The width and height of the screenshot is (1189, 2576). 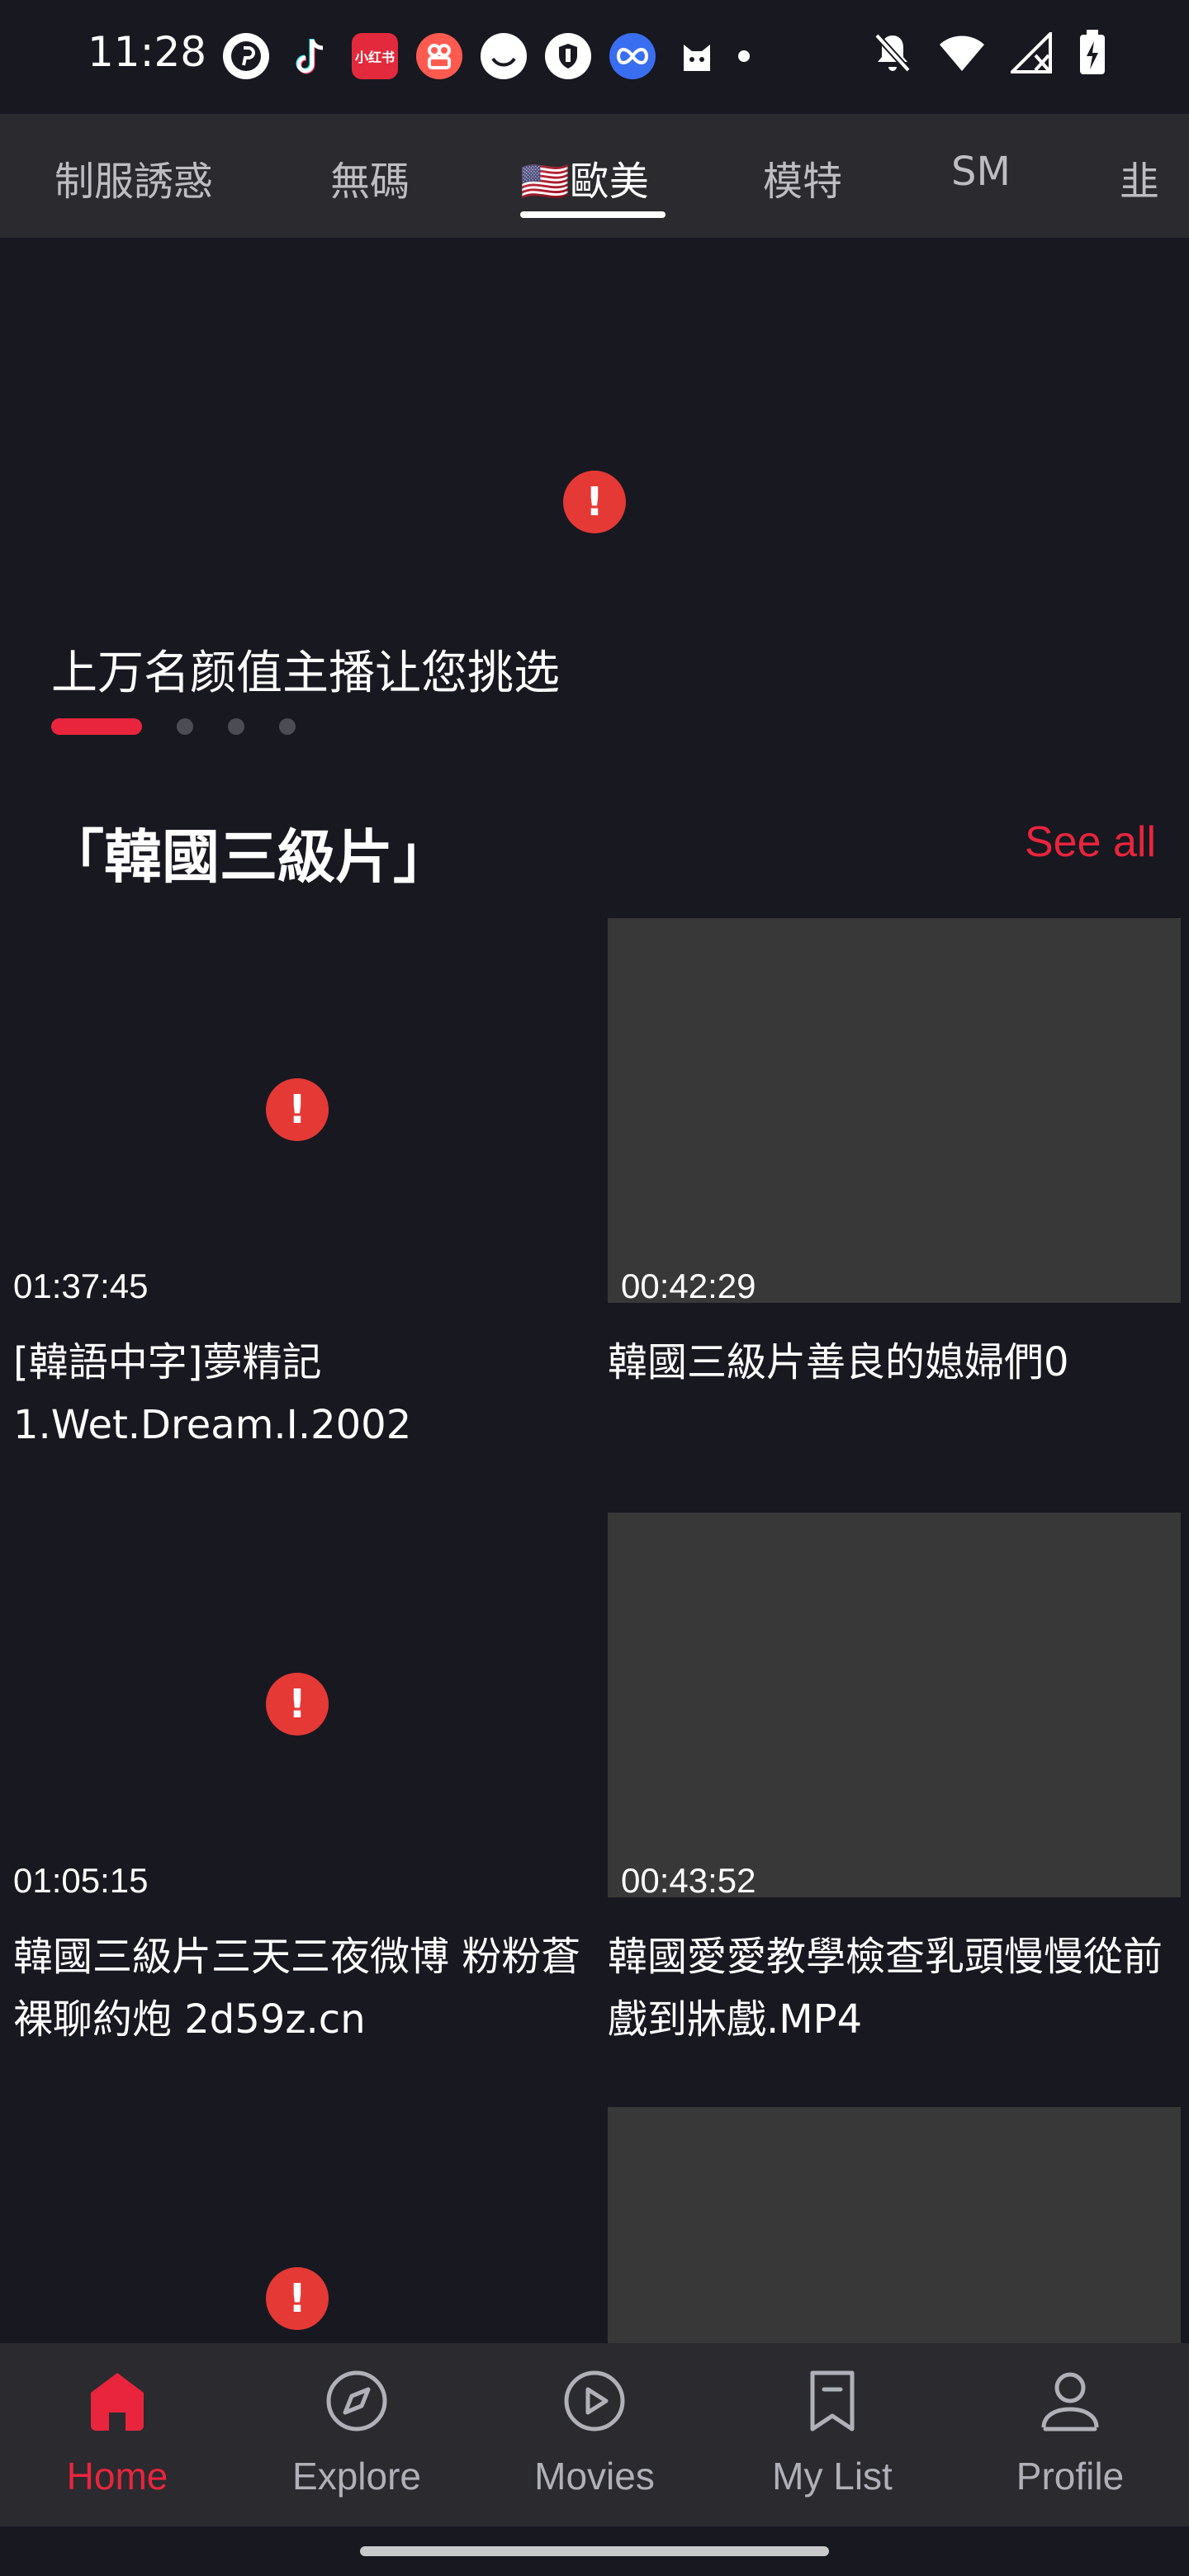 I want to click on carousel-indicator, so click(x=173, y=726).